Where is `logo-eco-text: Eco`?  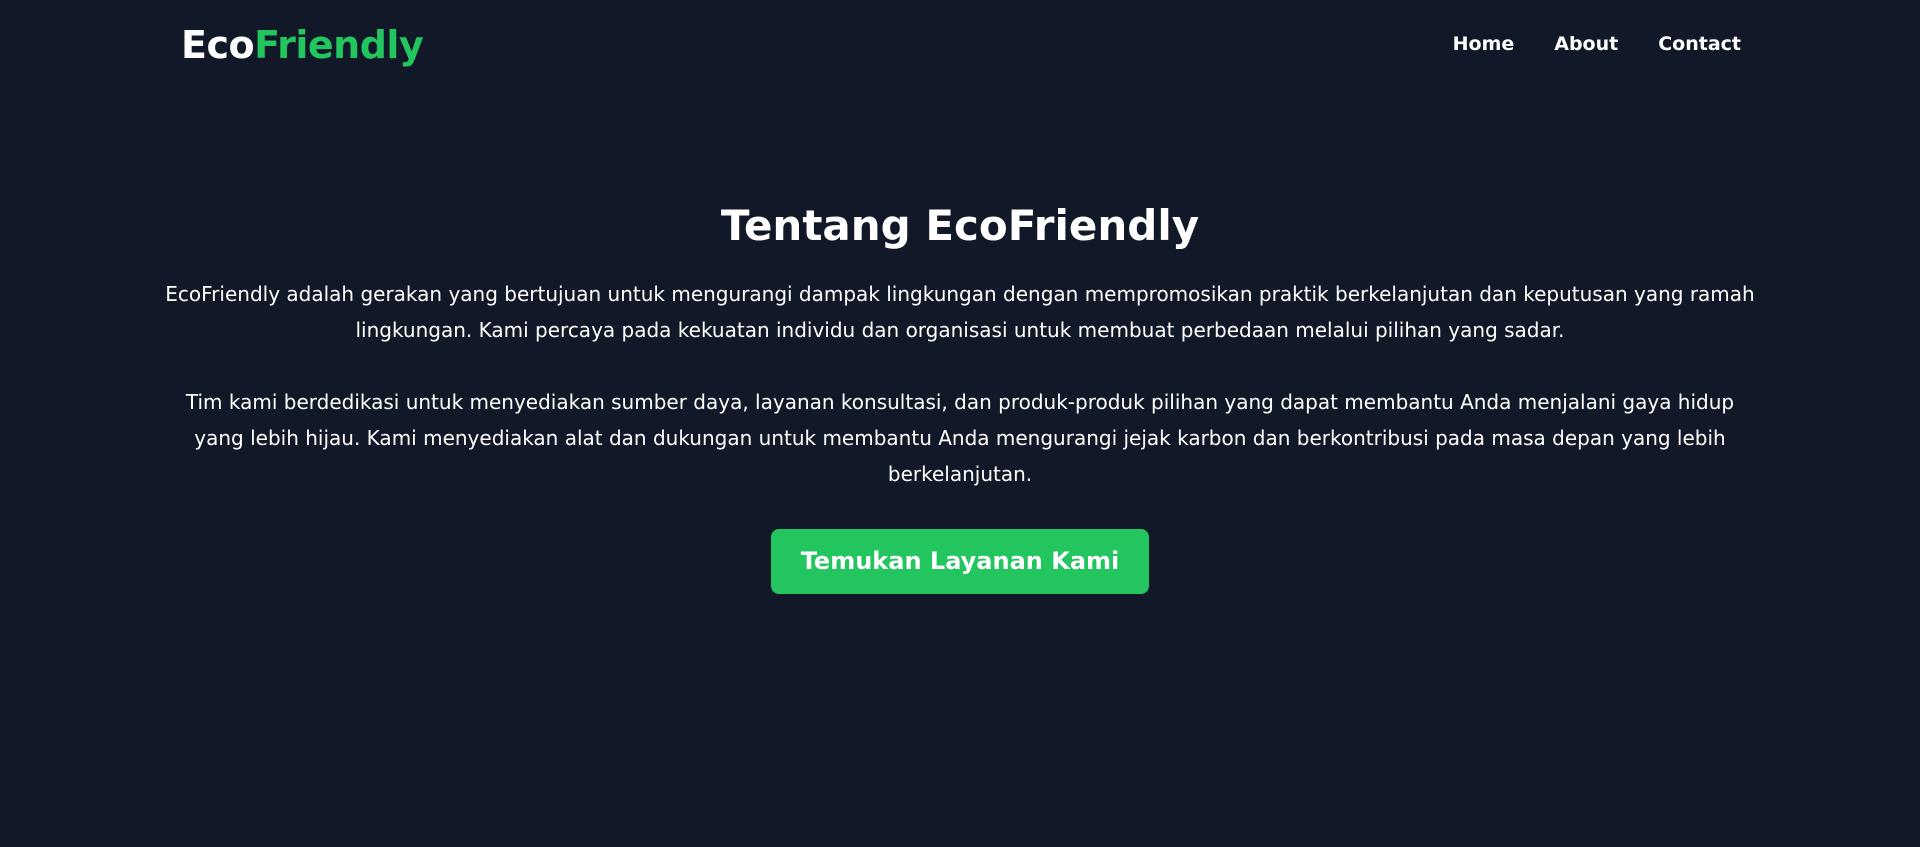 logo-eco-text: Eco is located at coordinates (218, 45).